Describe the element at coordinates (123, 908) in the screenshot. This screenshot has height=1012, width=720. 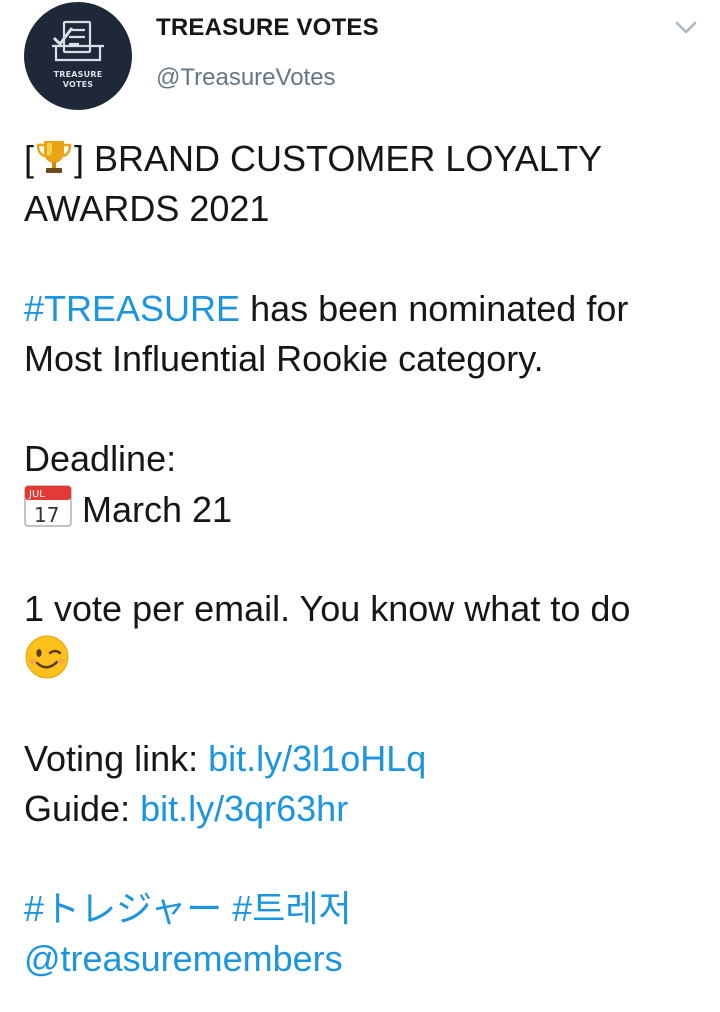
I see `hashtag-japanese-link: #トレジャー` at that location.